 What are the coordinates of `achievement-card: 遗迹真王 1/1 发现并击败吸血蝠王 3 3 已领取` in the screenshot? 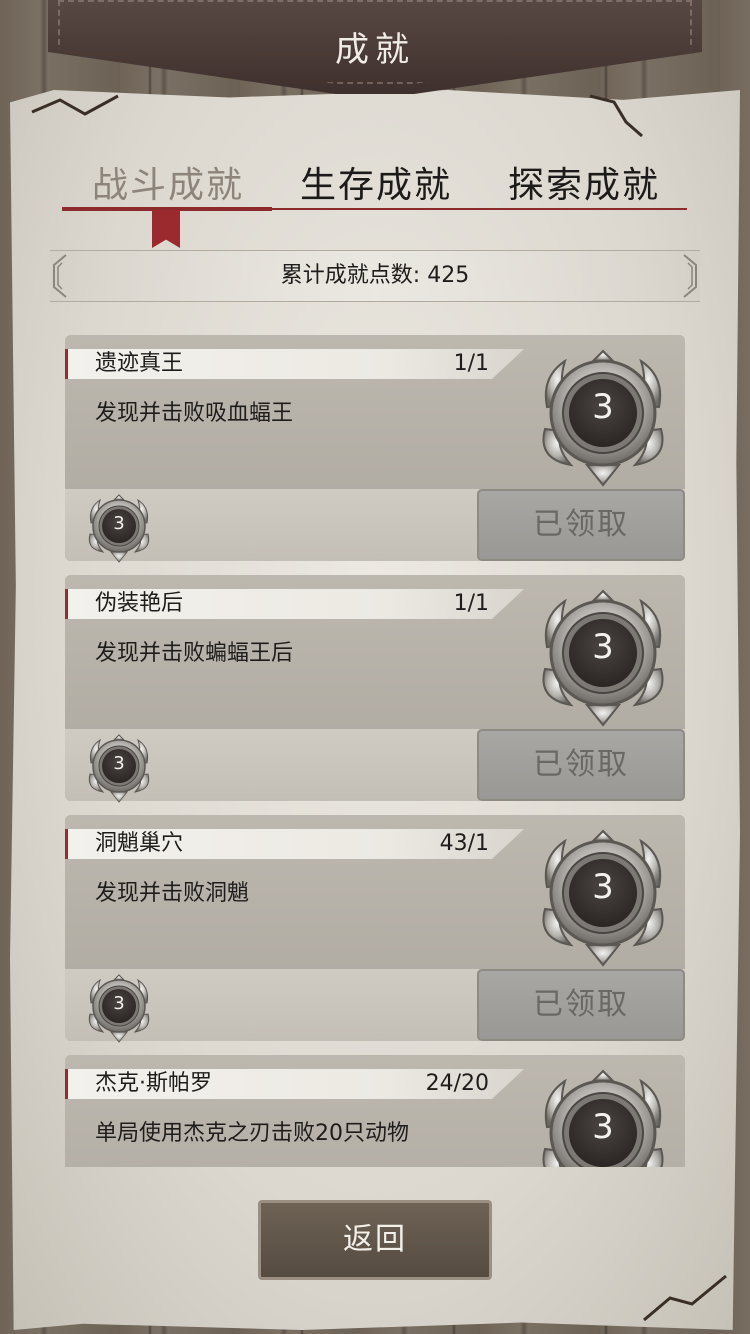 It's located at (375, 448).